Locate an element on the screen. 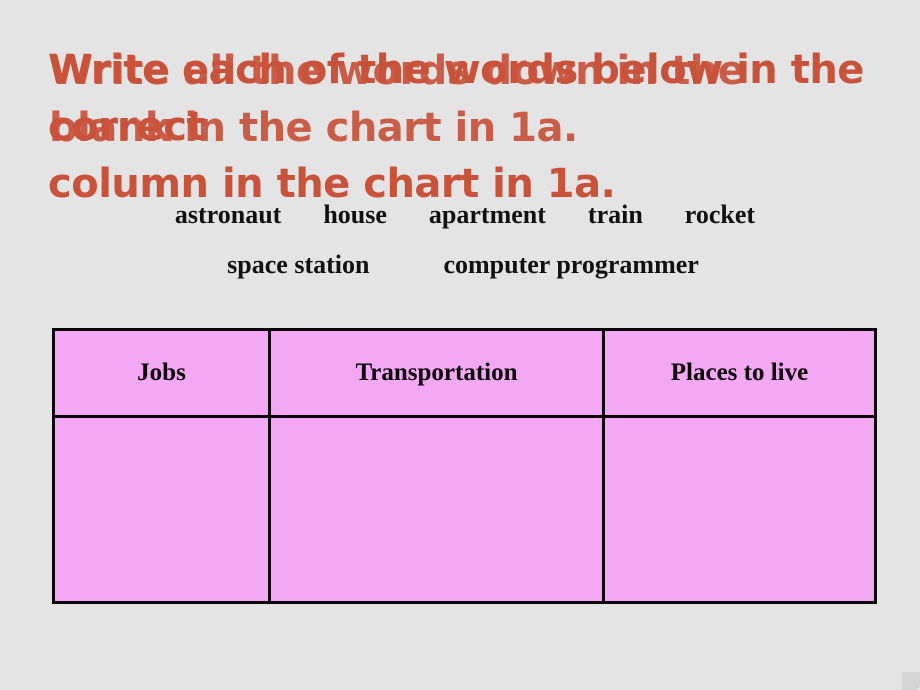 The height and width of the screenshot is (690, 920). chart-table-header-row: Jobs Transportation Places to live is located at coordinates (464, 373).